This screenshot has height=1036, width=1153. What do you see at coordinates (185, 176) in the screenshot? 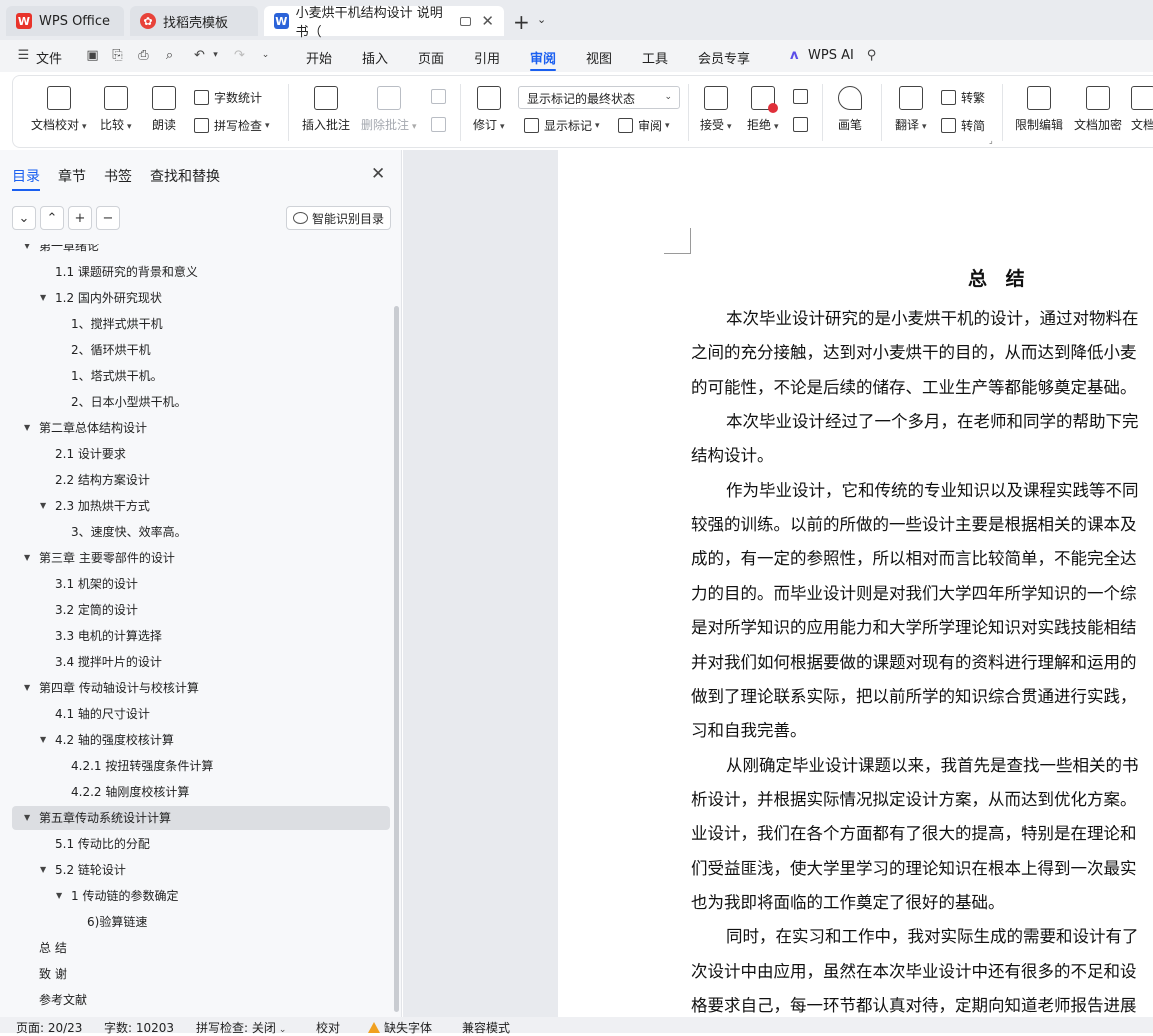
I see `nav-tab-find-replace: 查找和替换` at bounding box center [185, 176].